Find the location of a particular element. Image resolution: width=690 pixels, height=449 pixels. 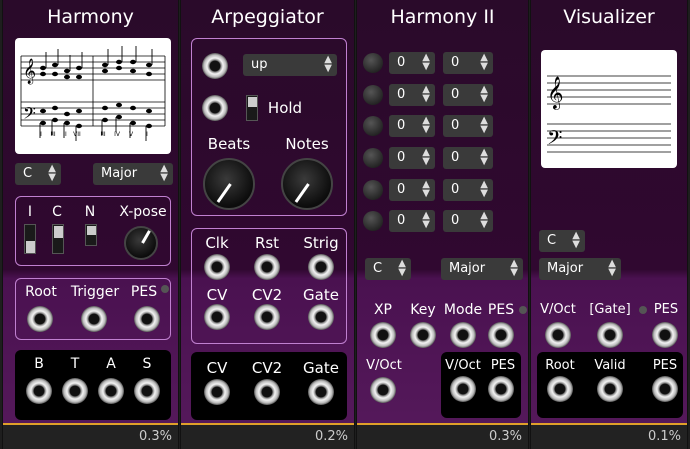

arp-mode-select: up ▲ ▼ is located at coordinates (290, 65).